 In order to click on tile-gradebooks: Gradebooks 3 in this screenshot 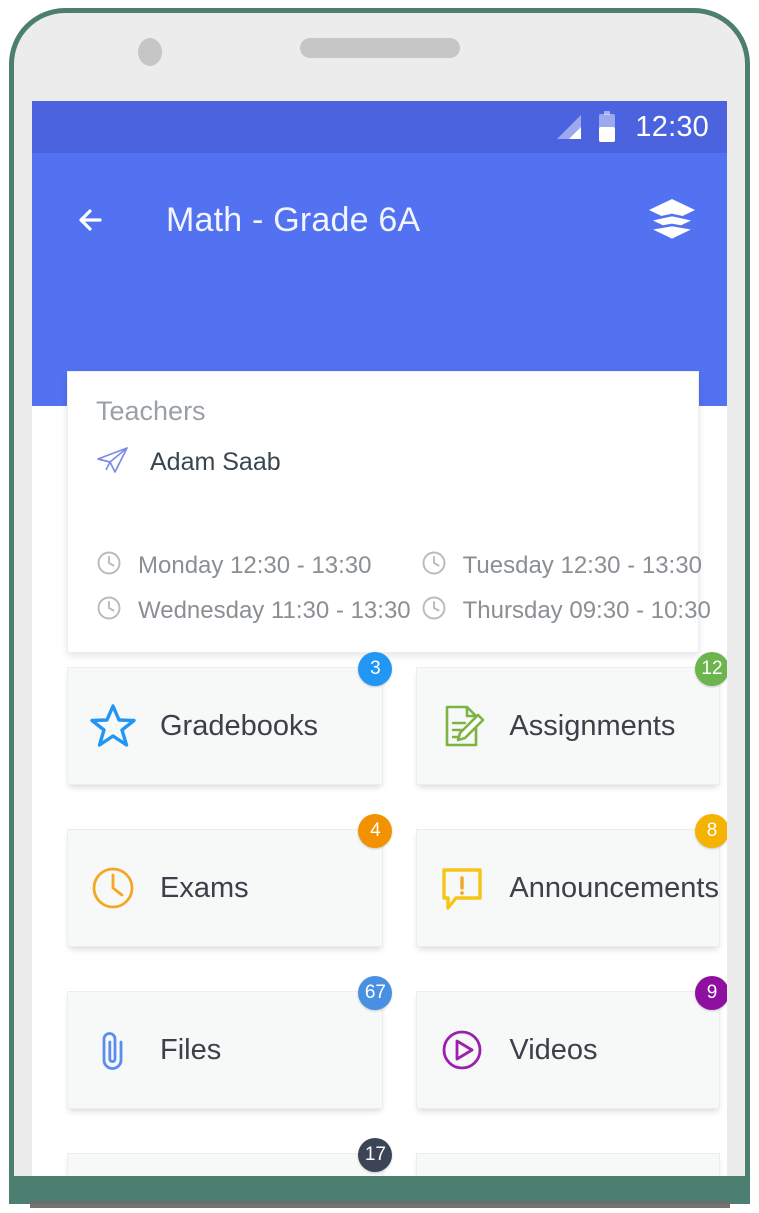, I will do `click(230, 718)`.